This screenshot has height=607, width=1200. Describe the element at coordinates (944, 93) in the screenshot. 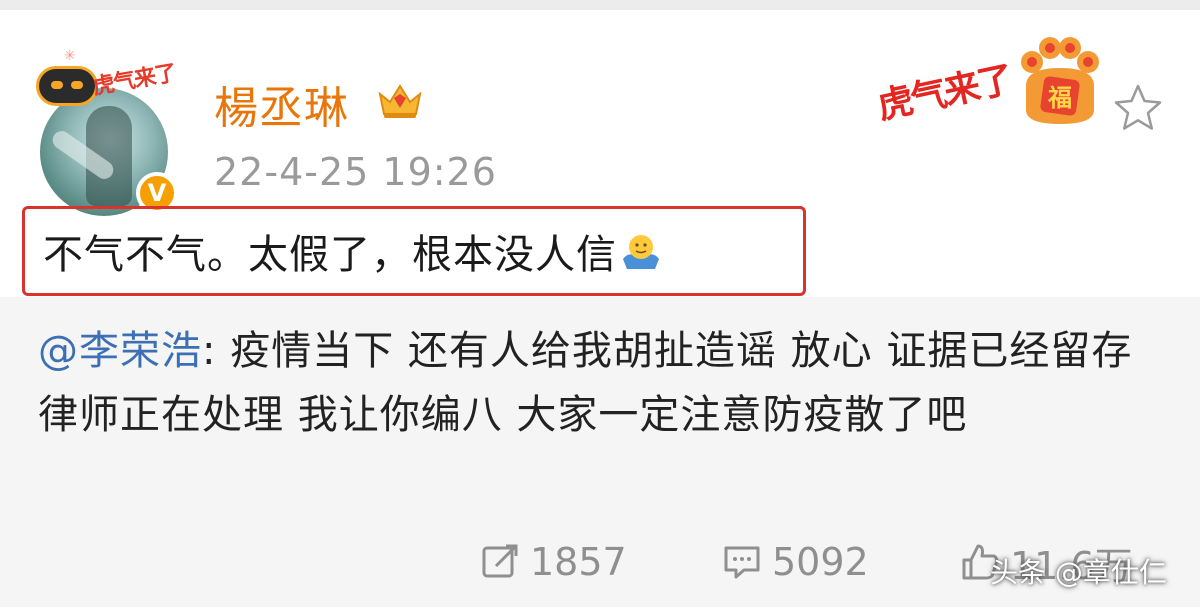

I see `festival-text: 虎气来了` at that location.